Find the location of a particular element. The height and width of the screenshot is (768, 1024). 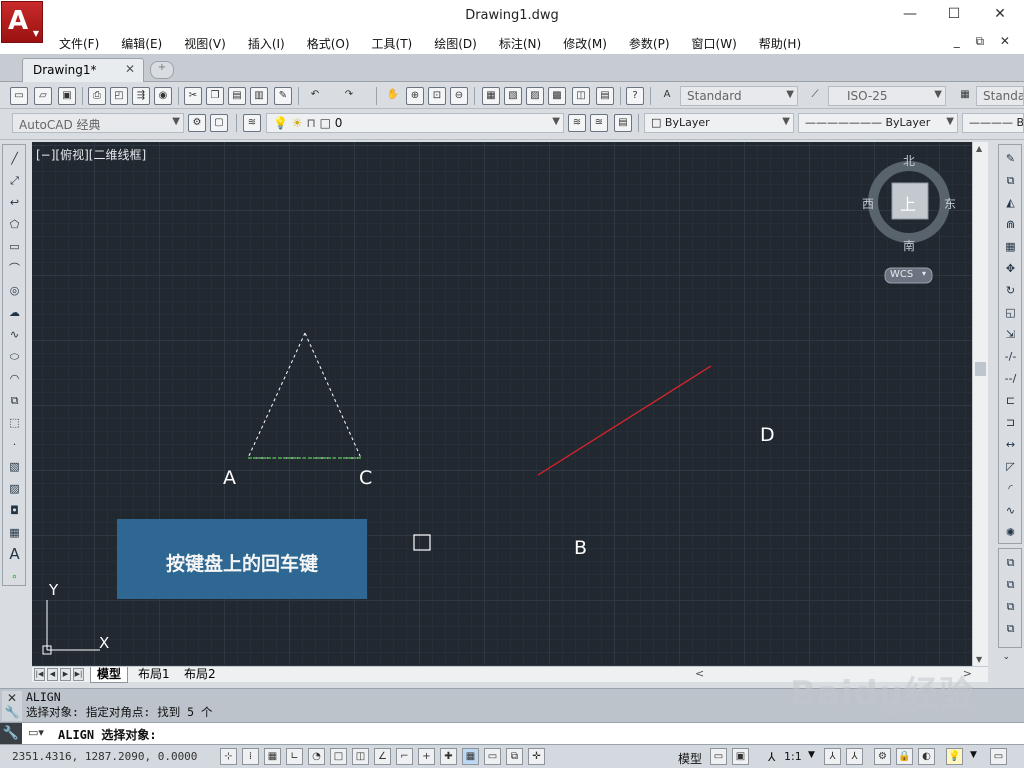

send-to-back-icon: ⧉ is located at coordinates (1010, 584).